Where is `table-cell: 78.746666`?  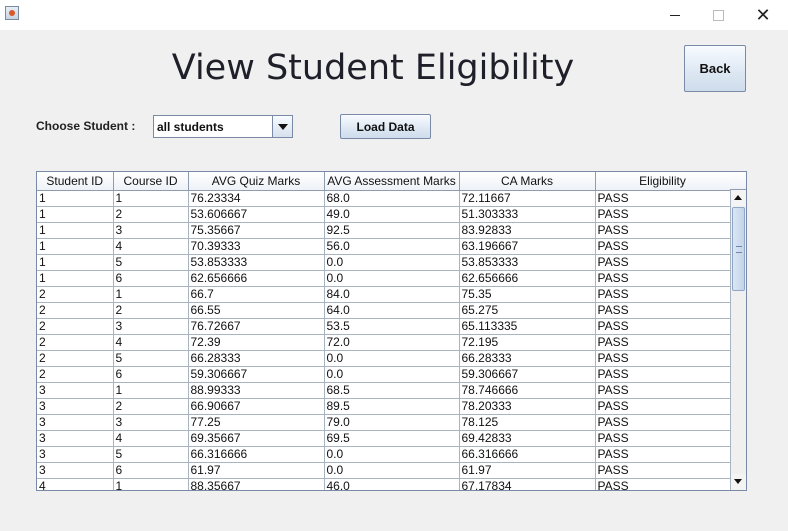
table-cell: 78.746666 is located at coordinates (527, 390).